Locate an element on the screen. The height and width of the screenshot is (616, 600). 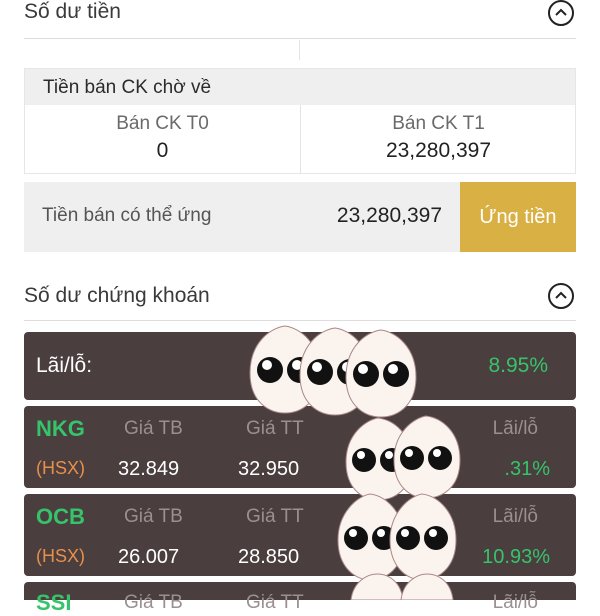
pnl-value: 10.93% is located at coordinates (516, 557).